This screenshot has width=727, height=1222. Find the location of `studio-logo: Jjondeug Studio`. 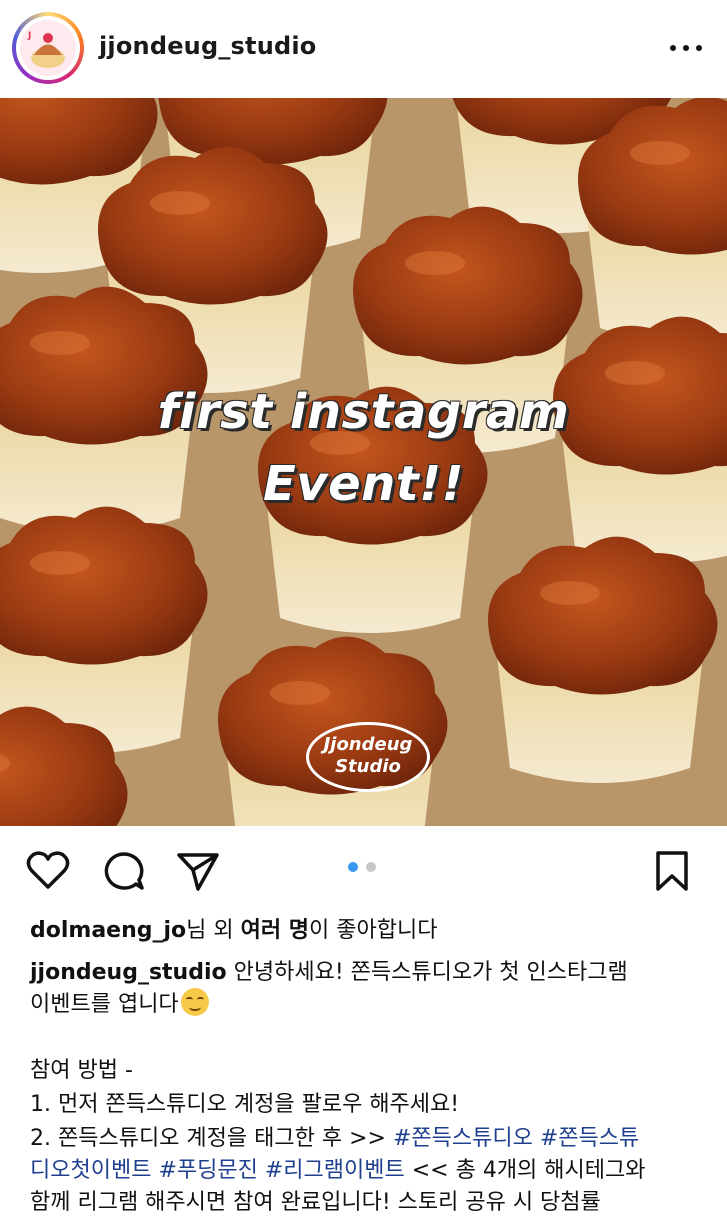

studio-logo: Jjondeug Studio is located at coordinates (368, 757).